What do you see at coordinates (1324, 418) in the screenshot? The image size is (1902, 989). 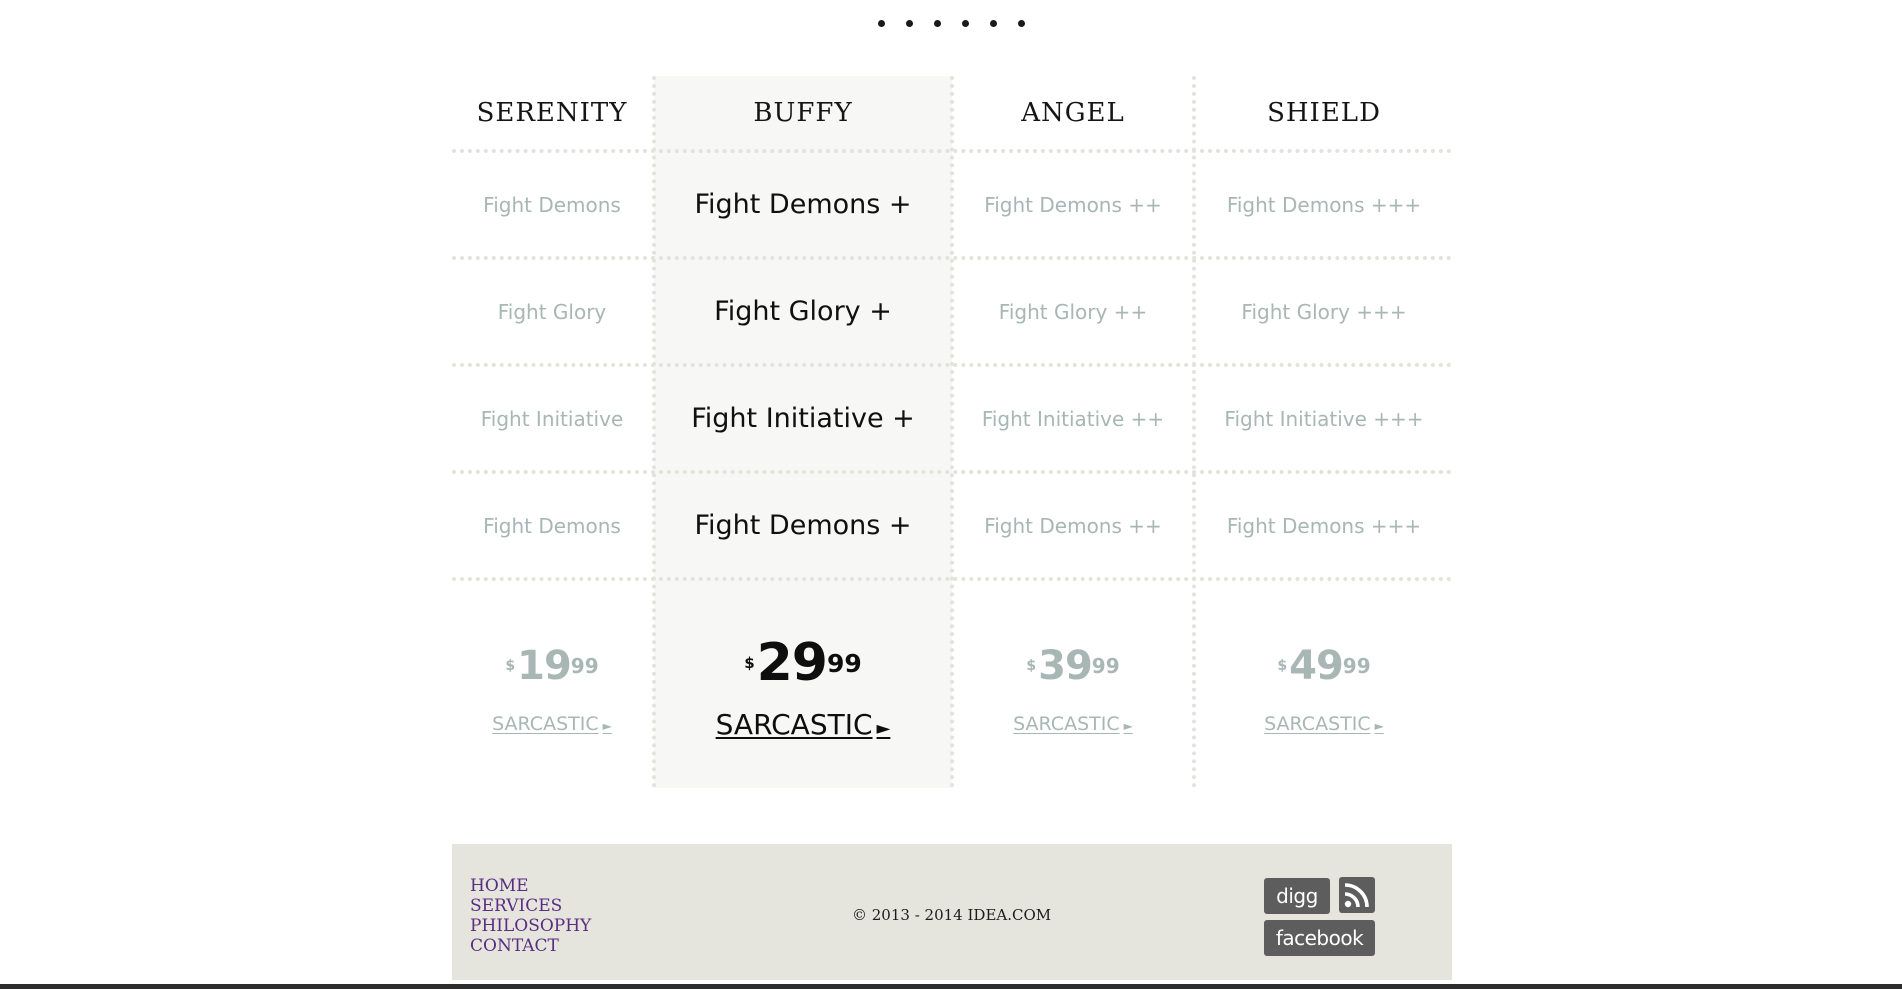 I see `plan-feature: Fight Initiative +++` at bounding box center [1324, 418].